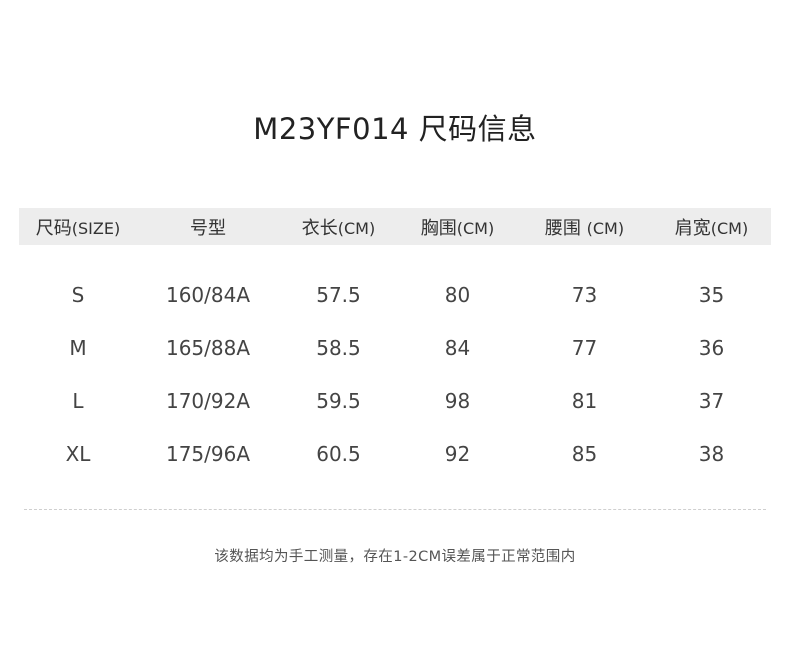 The height and width of the screenshot is (664, 790). I want to click on cell-waist: 81, so click(584, 400).